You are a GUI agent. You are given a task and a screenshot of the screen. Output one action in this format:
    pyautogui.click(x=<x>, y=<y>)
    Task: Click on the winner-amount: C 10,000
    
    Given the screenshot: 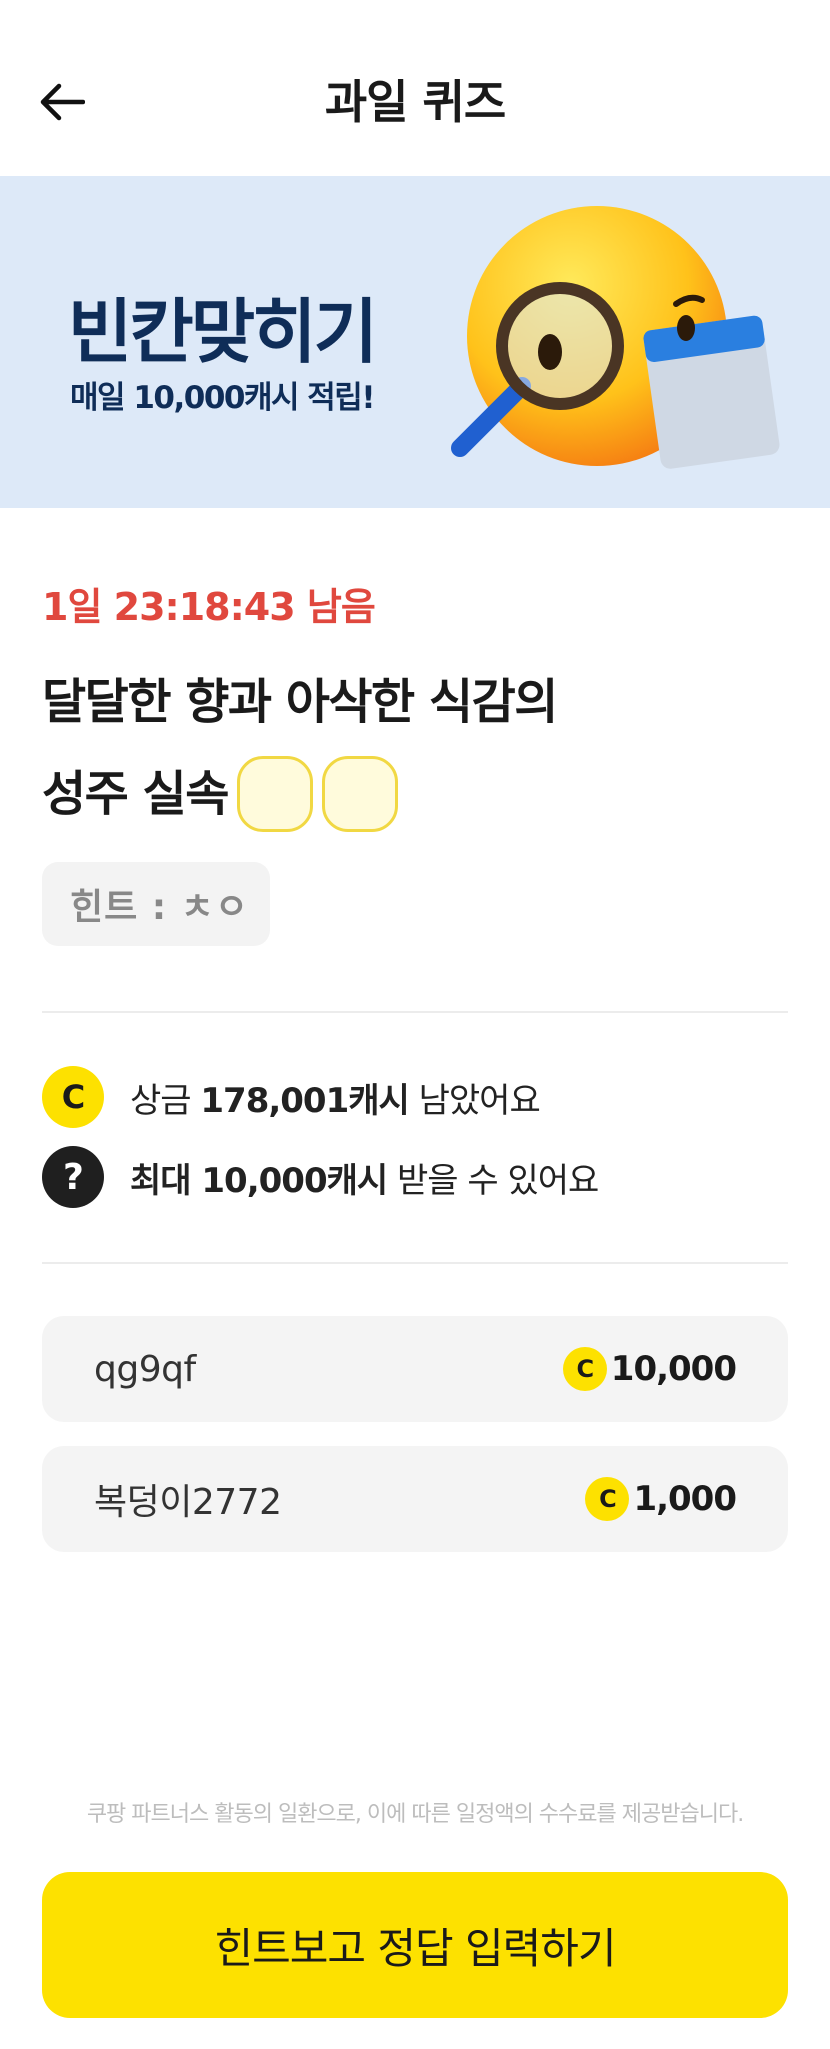 What is the action you would take?
    pyautogui.click(x=649, y=1369)
    